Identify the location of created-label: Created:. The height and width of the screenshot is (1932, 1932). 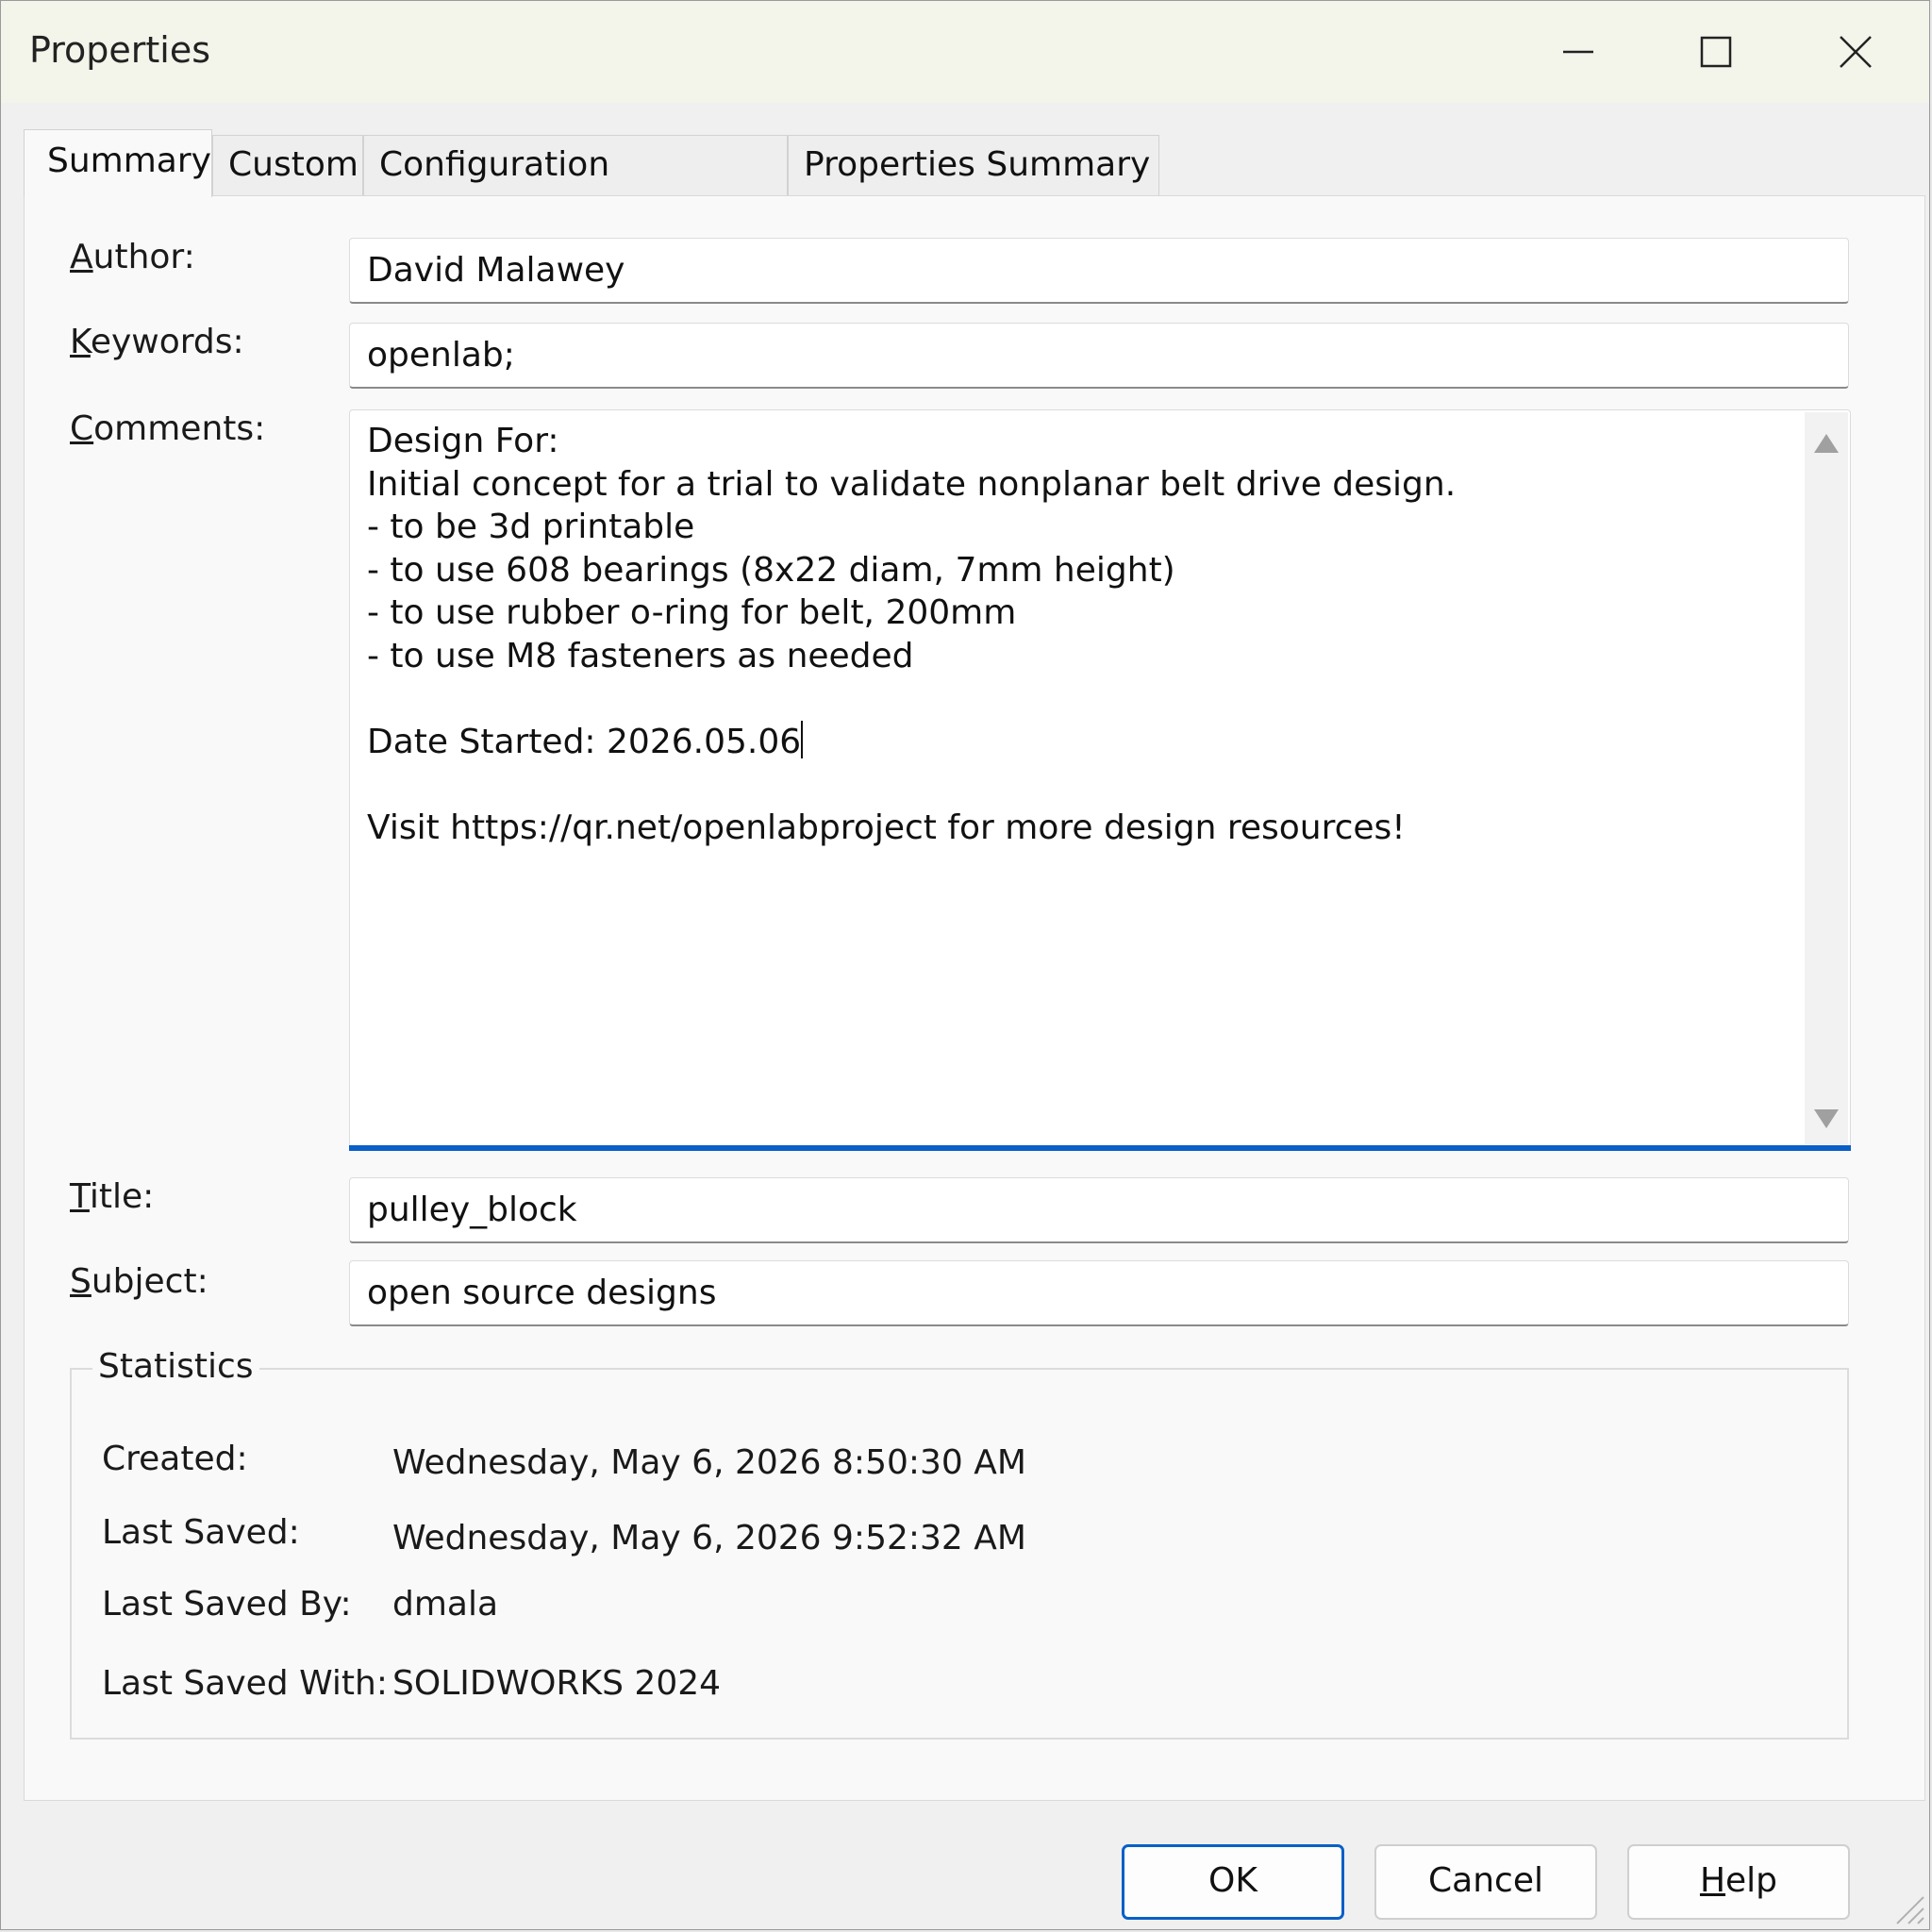
(175, 1459).